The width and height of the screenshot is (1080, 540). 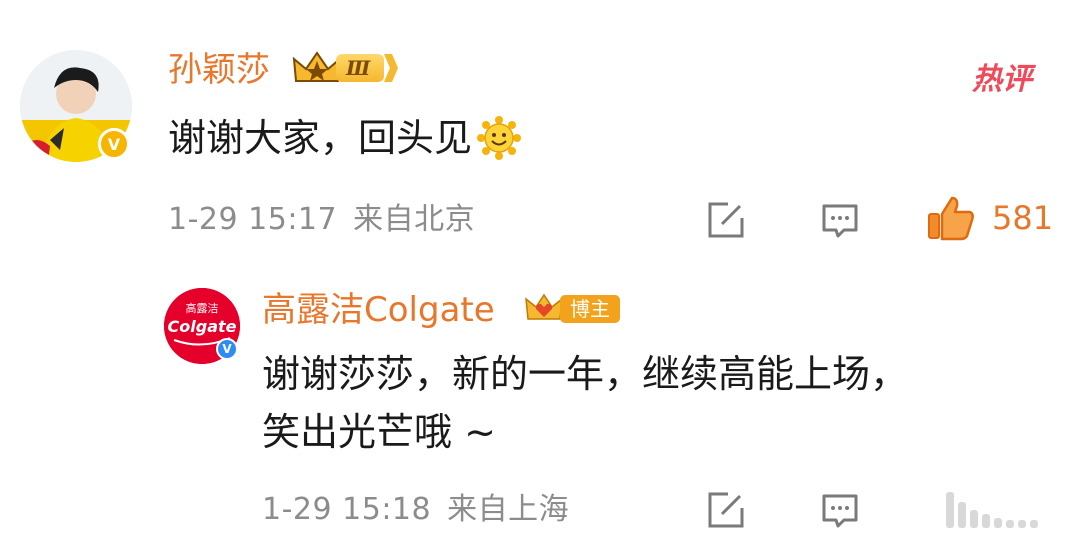 What do you see at coordinates (379, 432) in the screenshot?
I see `reply-text-line2: 笑出光芒哦 ~` at bounding box center [379, 432].